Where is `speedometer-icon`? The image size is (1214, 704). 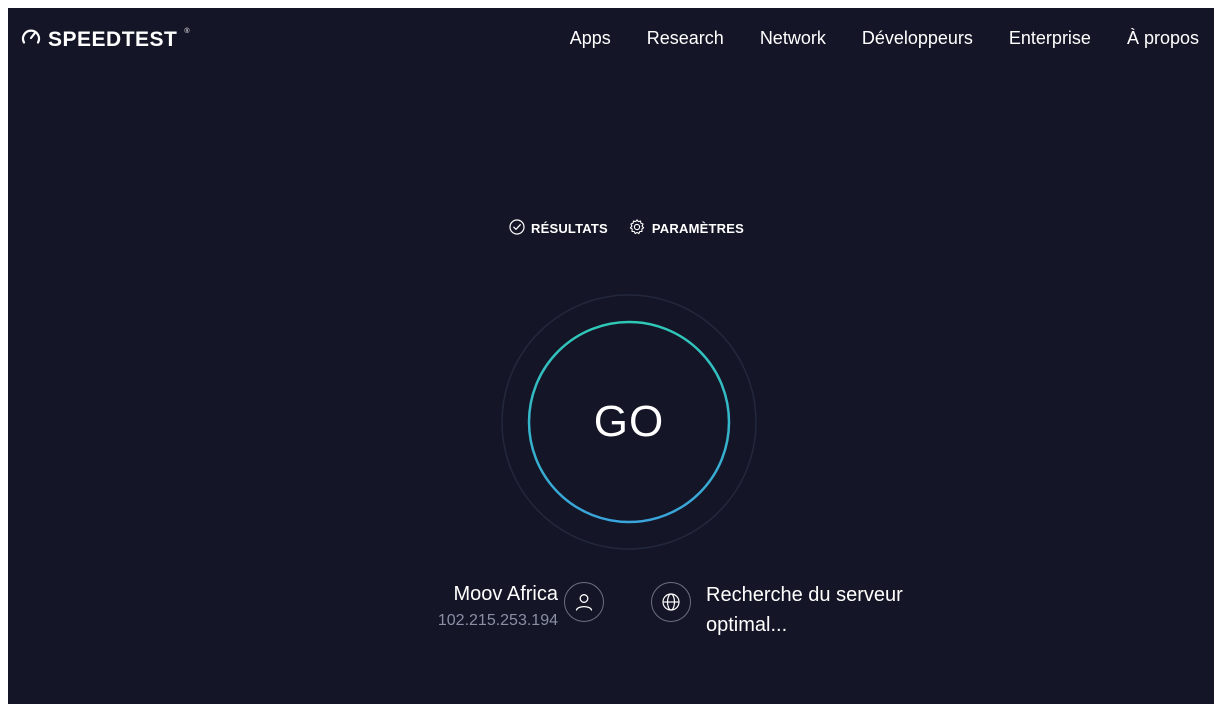 speedometer-icon is located at coordinates (31, 39).